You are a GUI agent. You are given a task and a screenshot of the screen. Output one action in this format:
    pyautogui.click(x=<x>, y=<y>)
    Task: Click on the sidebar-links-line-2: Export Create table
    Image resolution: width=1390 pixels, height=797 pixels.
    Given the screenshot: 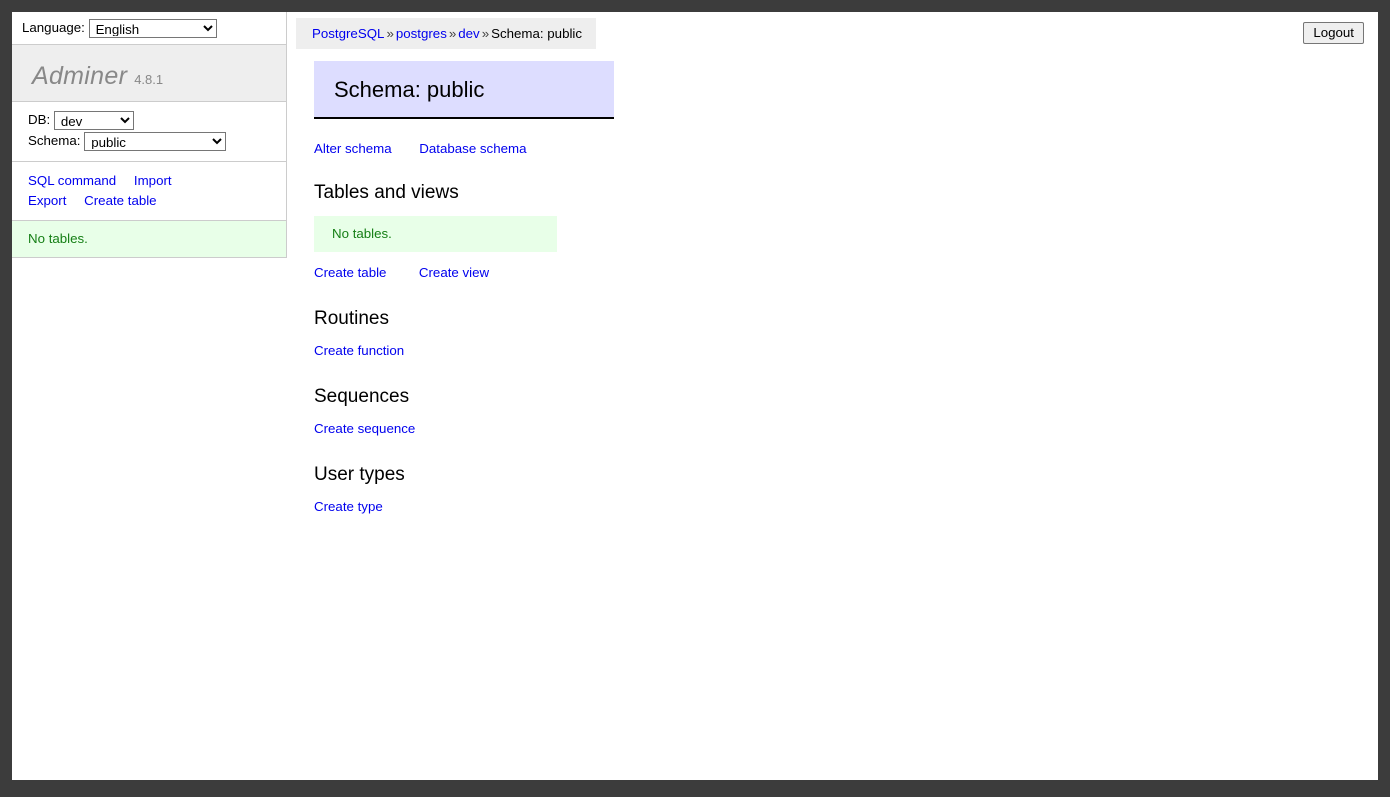 What is the action you would take?
    pyautogui.click(x=152, y=200)
    